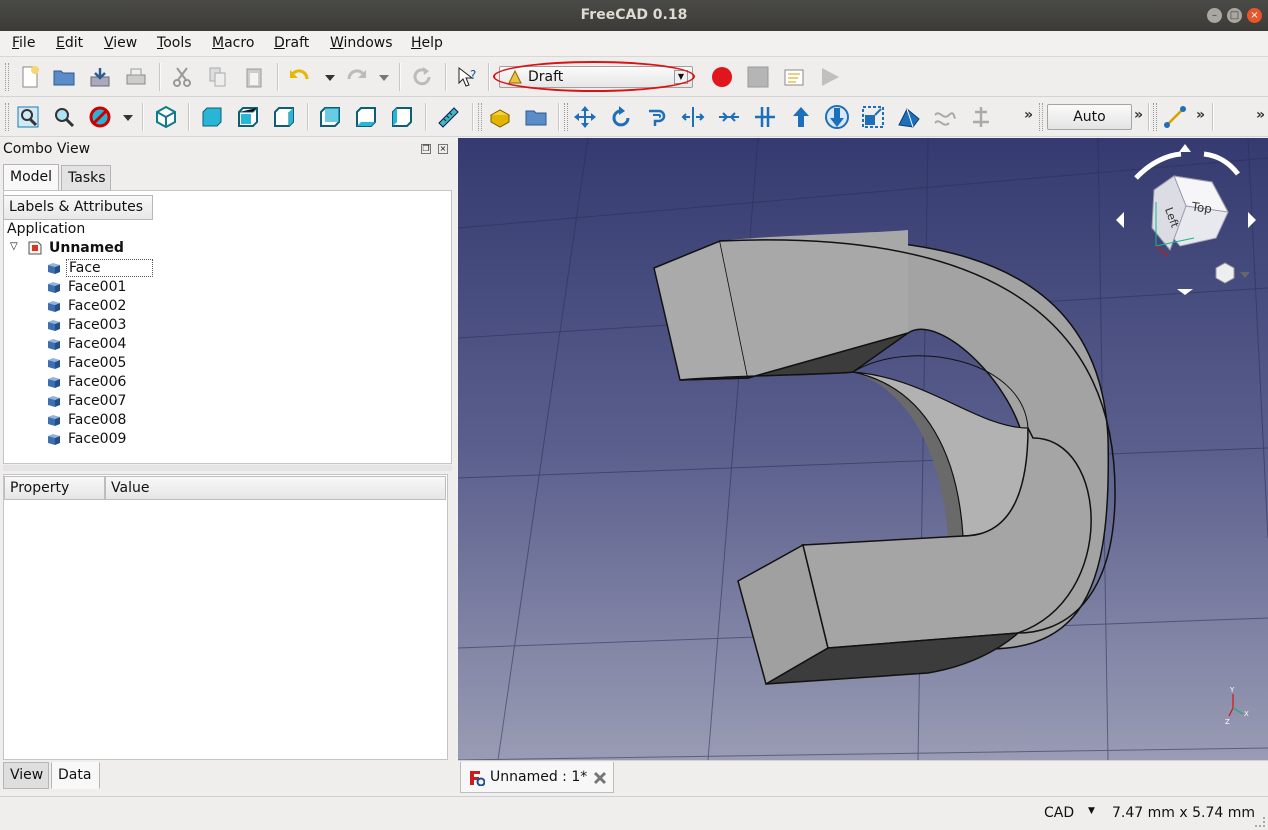 This screenshot has height=830, width=1268. What do you see at coordinates (361, 43) in the screenshot?
I see `menu-windows: Windows` at bounding box center [361, 43].